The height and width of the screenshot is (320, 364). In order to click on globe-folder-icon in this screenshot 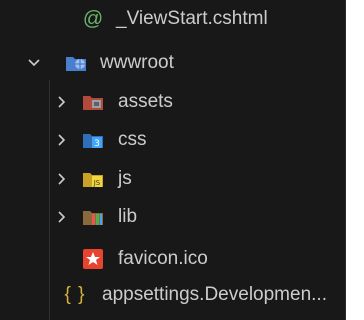, I will do `click(76, 63)`.